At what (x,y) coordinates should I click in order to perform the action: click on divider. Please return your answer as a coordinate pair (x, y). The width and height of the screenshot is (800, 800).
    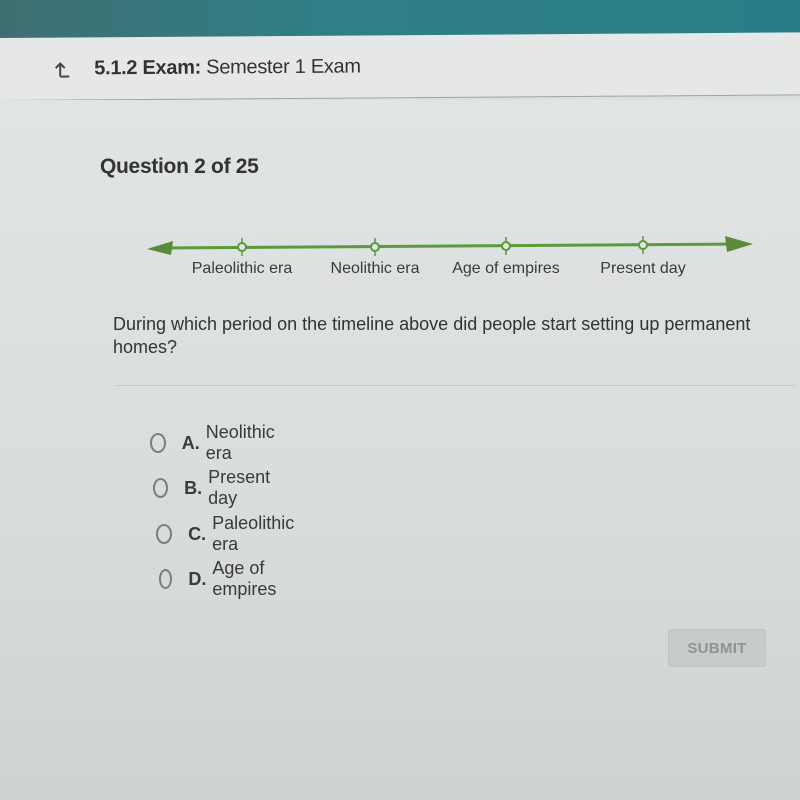
    Looking at the image, I should click on (455, 385).